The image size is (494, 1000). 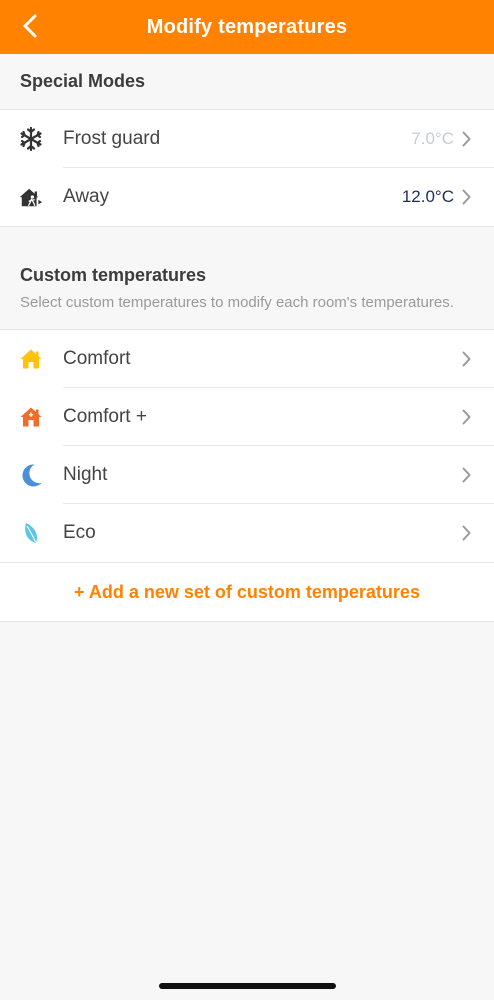 I want to click on leaf-icon, so click(x=31, y=533).